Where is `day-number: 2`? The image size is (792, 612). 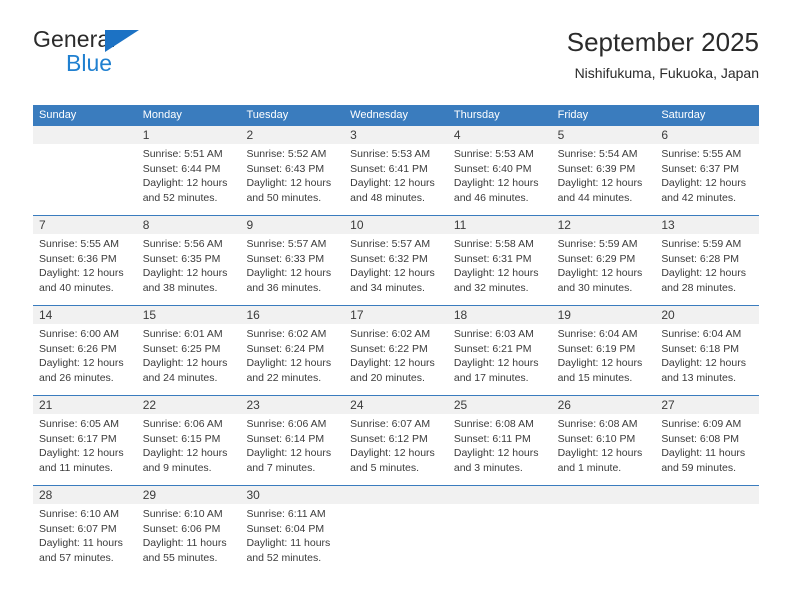
day-number: 2 is located at coordinates (292, 135).